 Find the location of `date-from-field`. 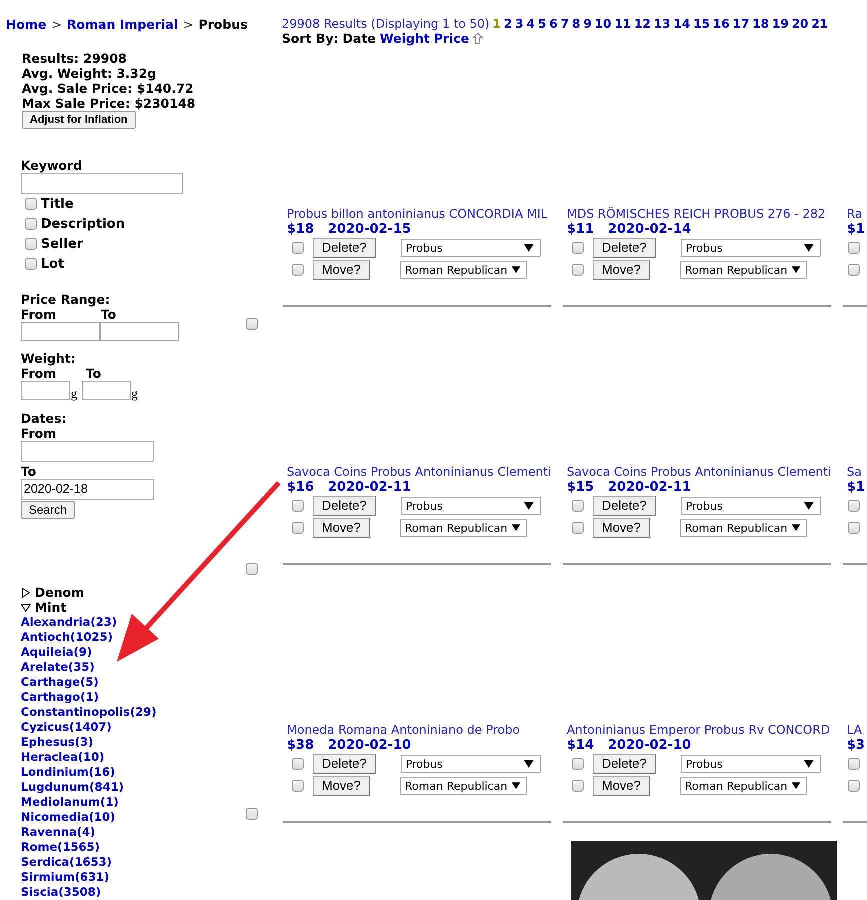

date-from-field is located at coordinates (87, 451).